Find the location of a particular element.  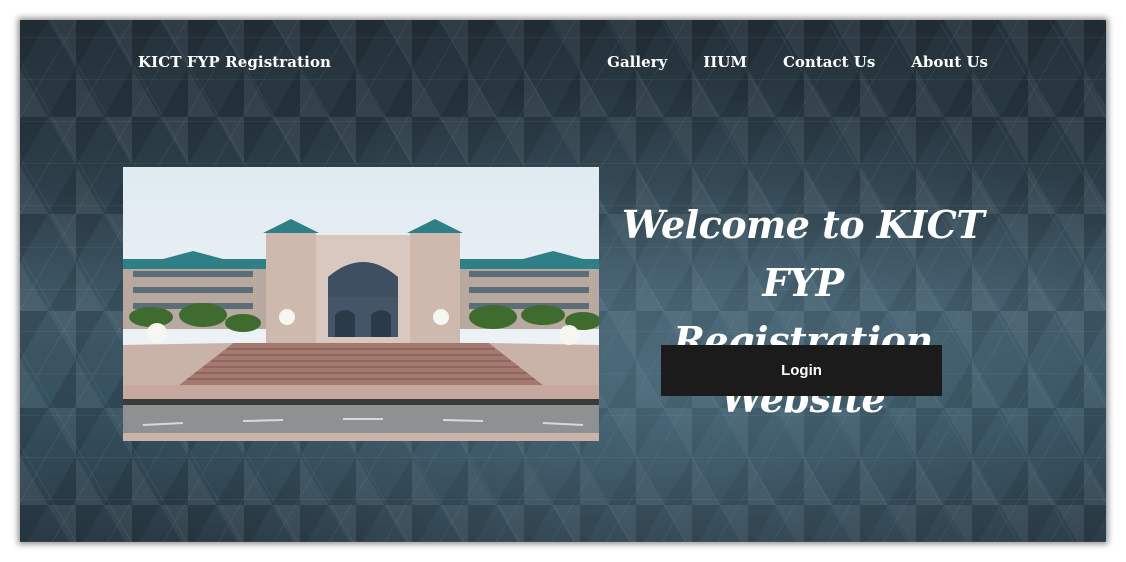

top-nav: Gallery IIUM Contact Us About Us is located at coordinates (797, 62).